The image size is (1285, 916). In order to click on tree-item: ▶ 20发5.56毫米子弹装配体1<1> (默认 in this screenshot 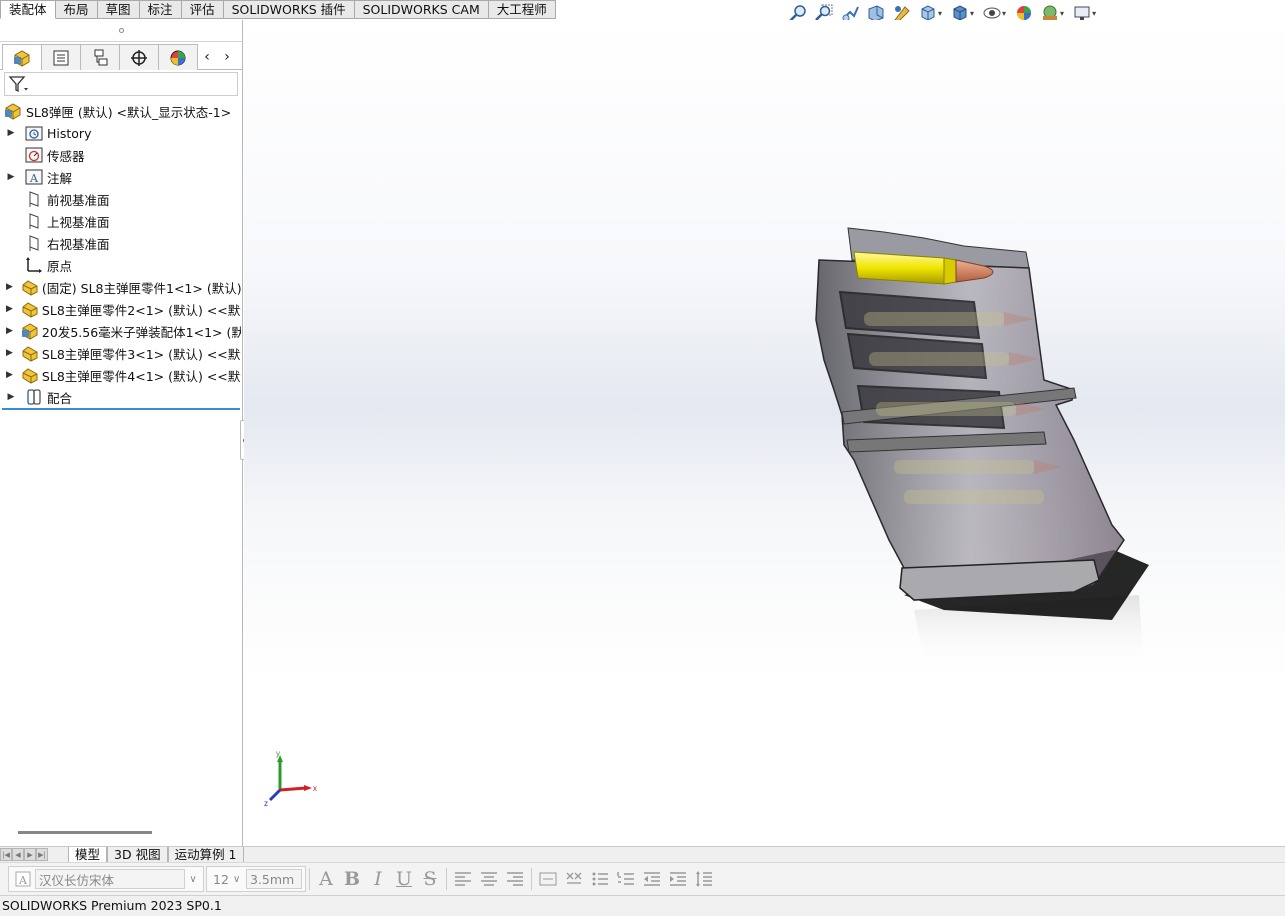, I will do `click(120, 331)`.